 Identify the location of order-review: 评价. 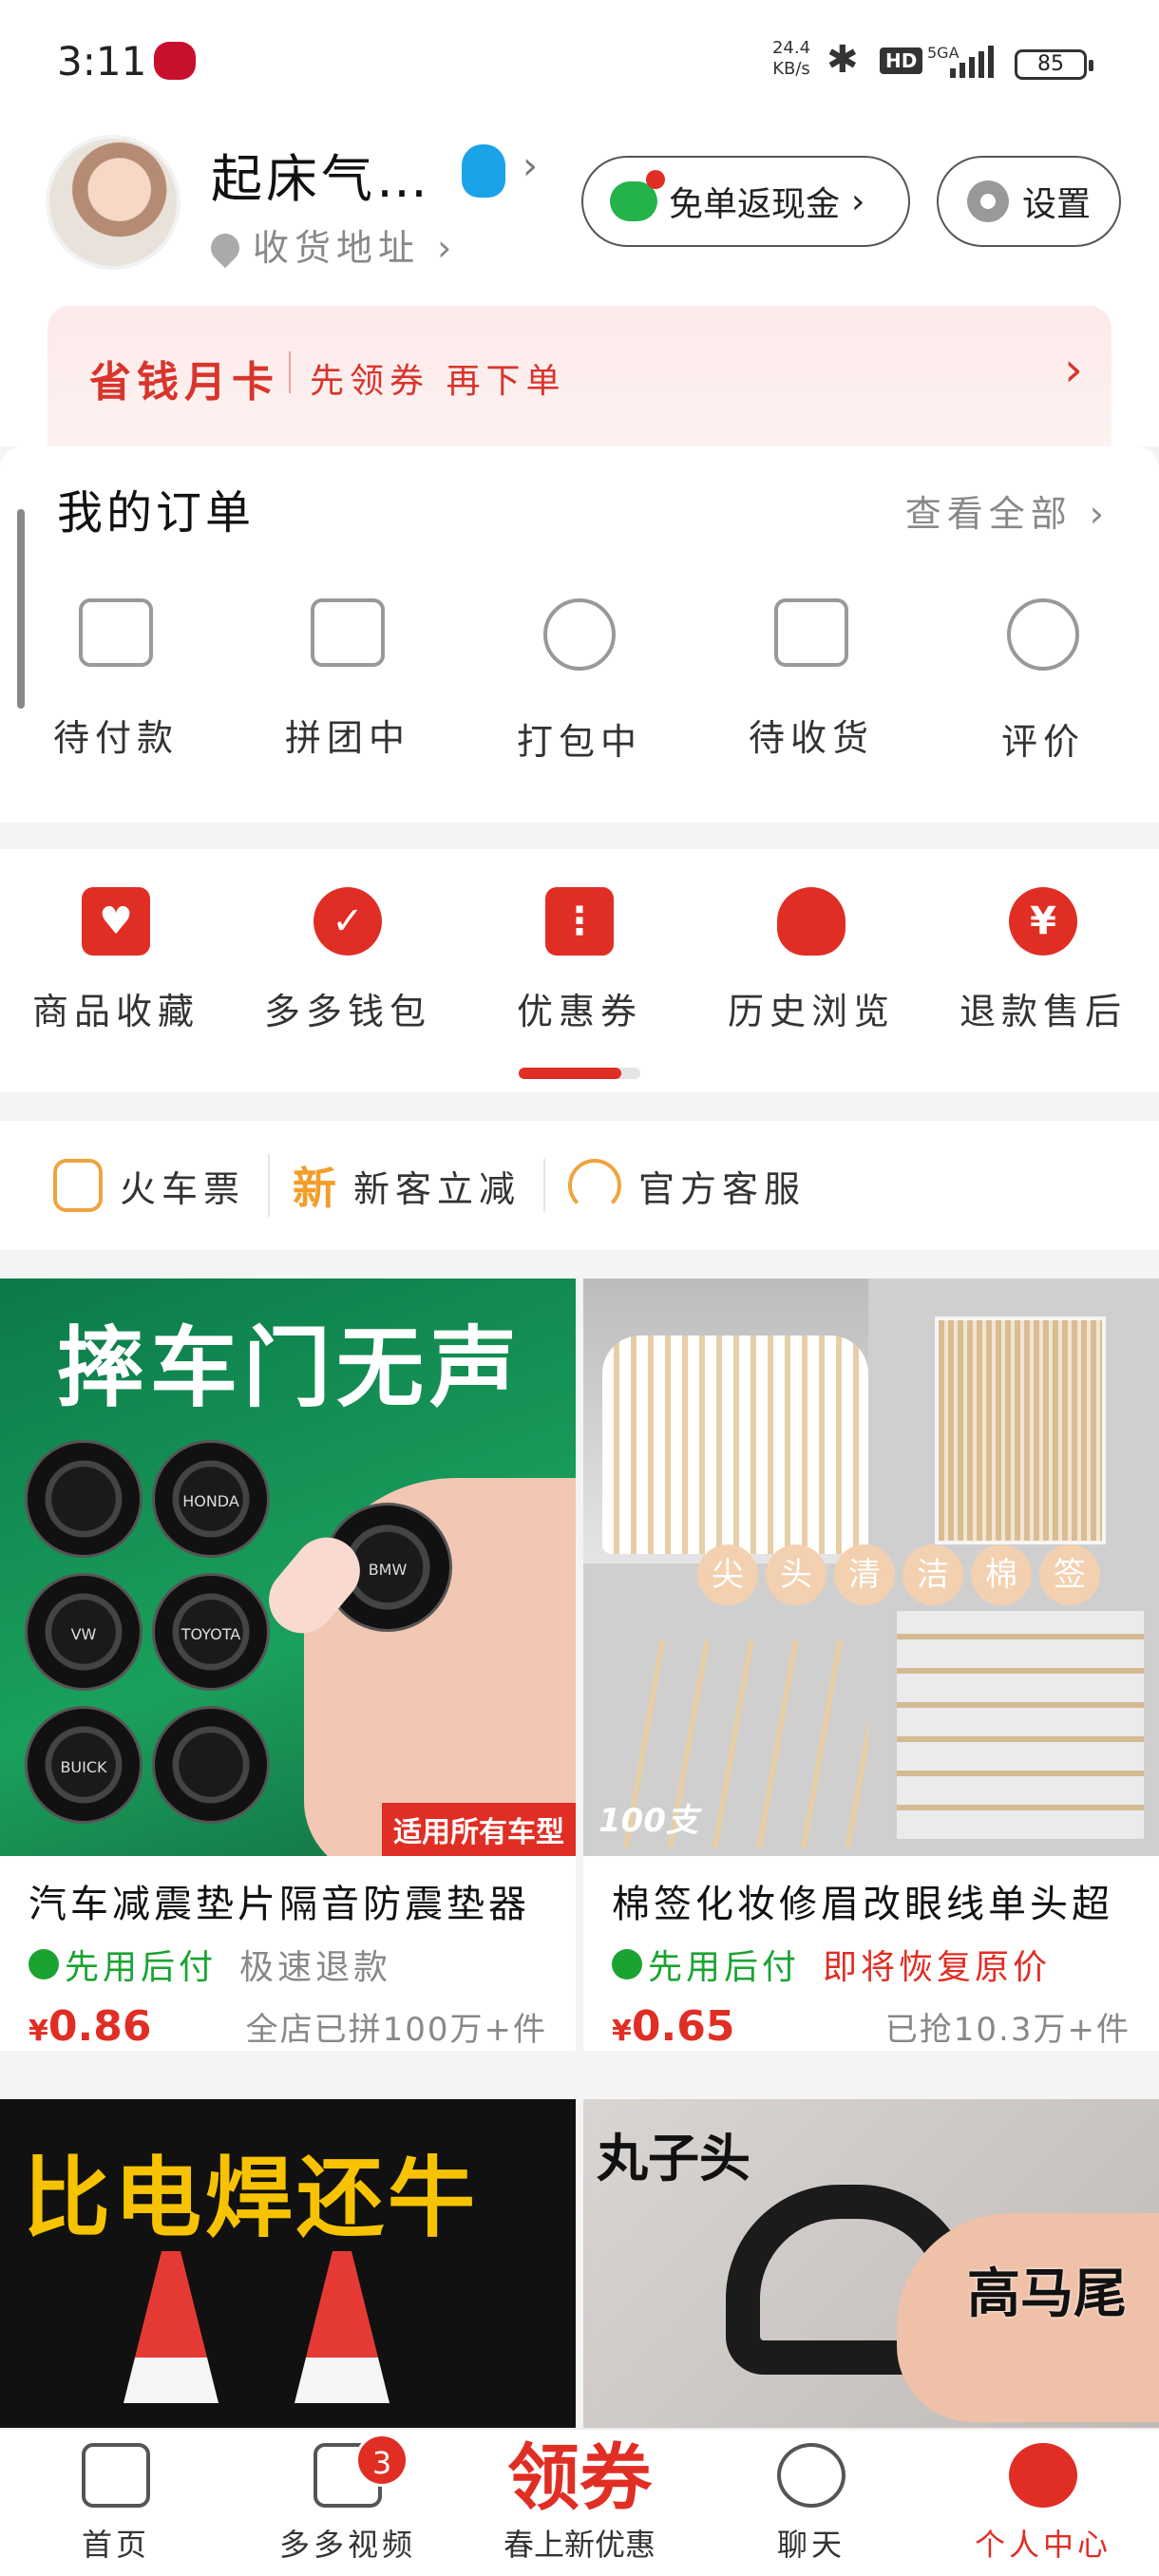
(1043, 681).